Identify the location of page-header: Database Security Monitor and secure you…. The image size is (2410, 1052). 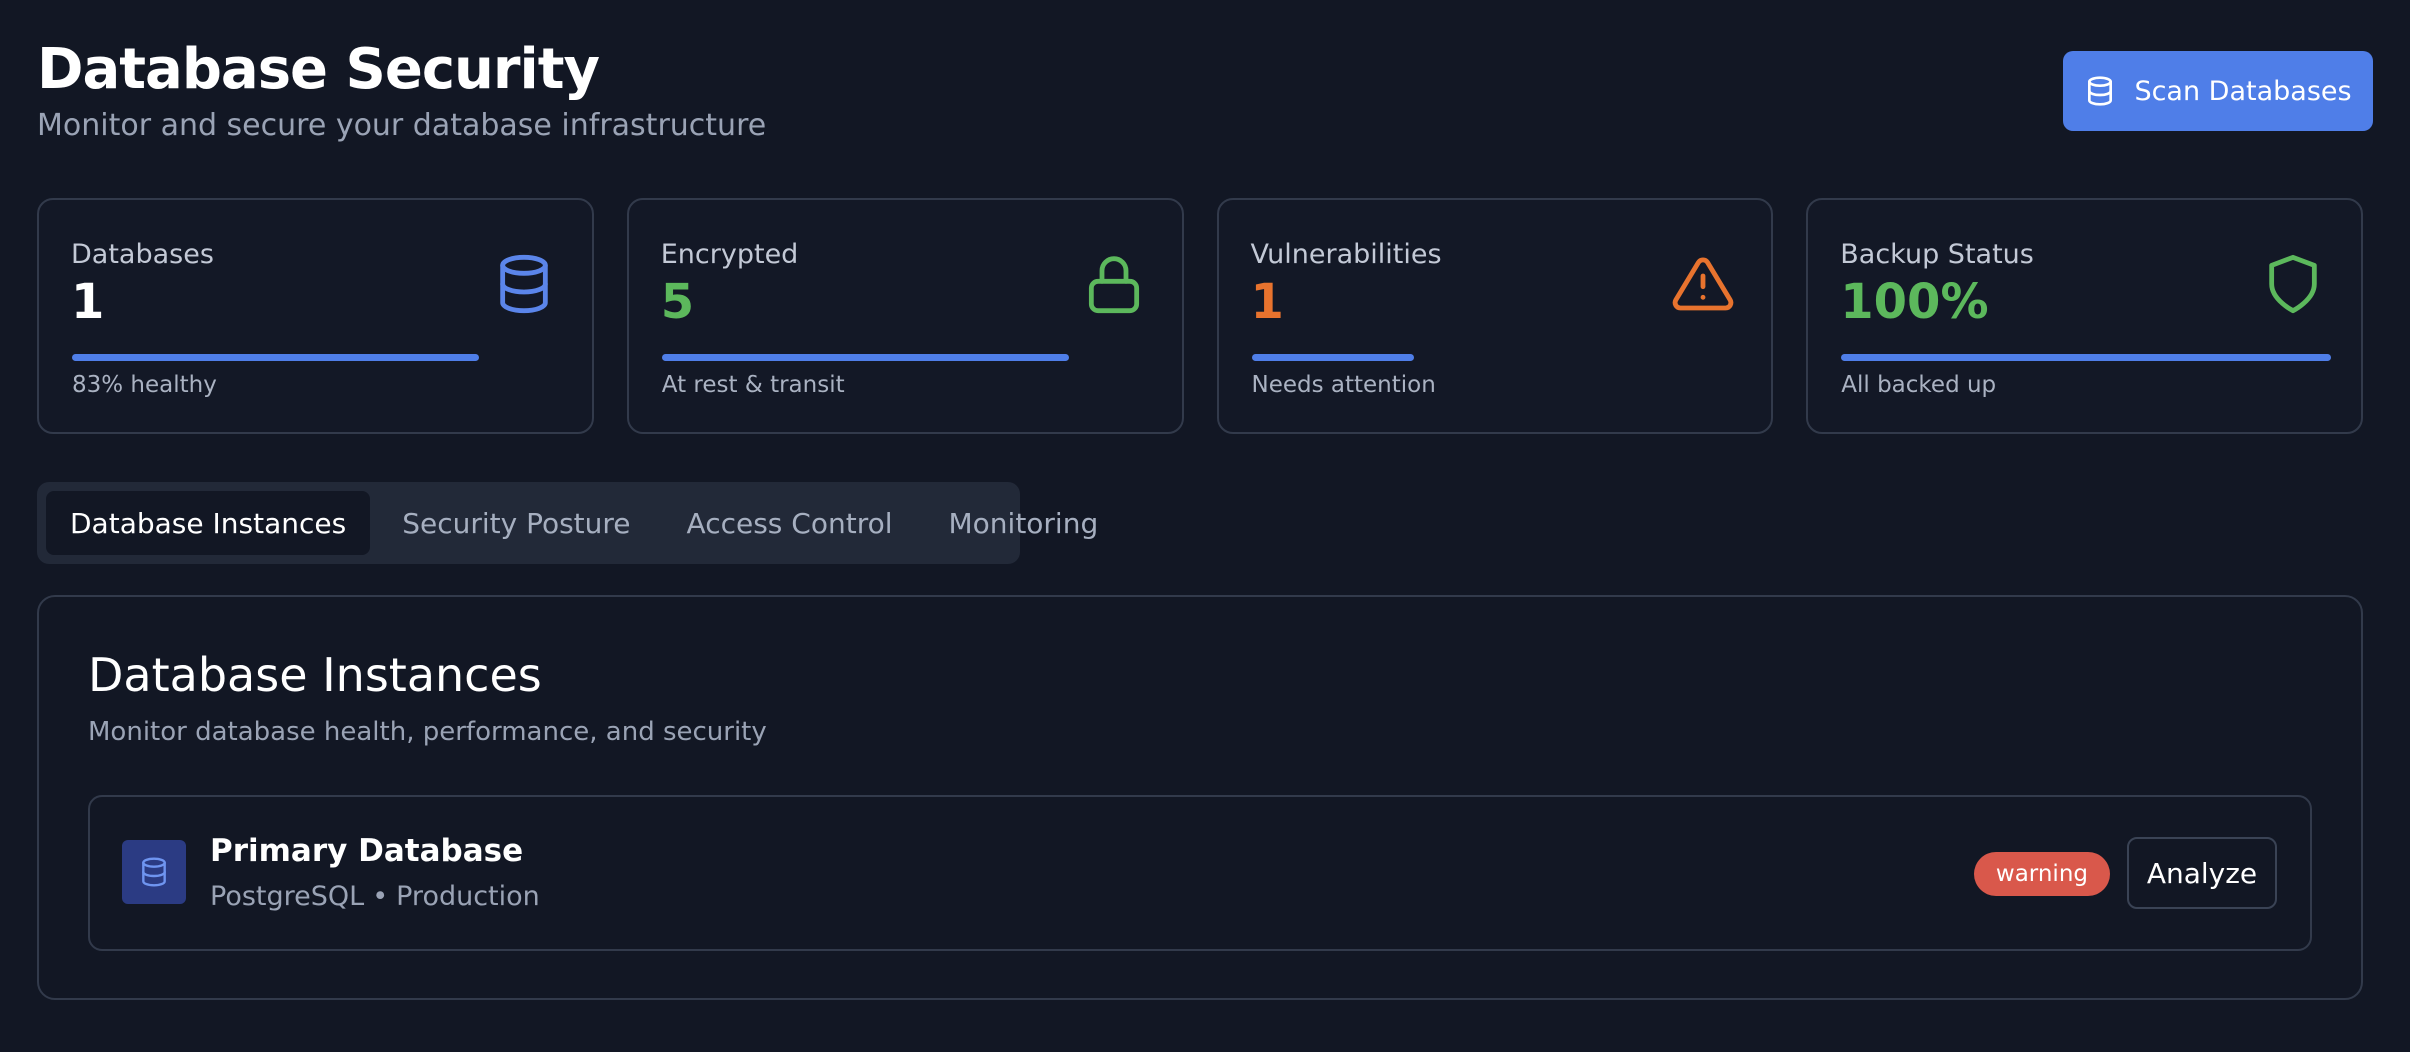
(1205, 96).